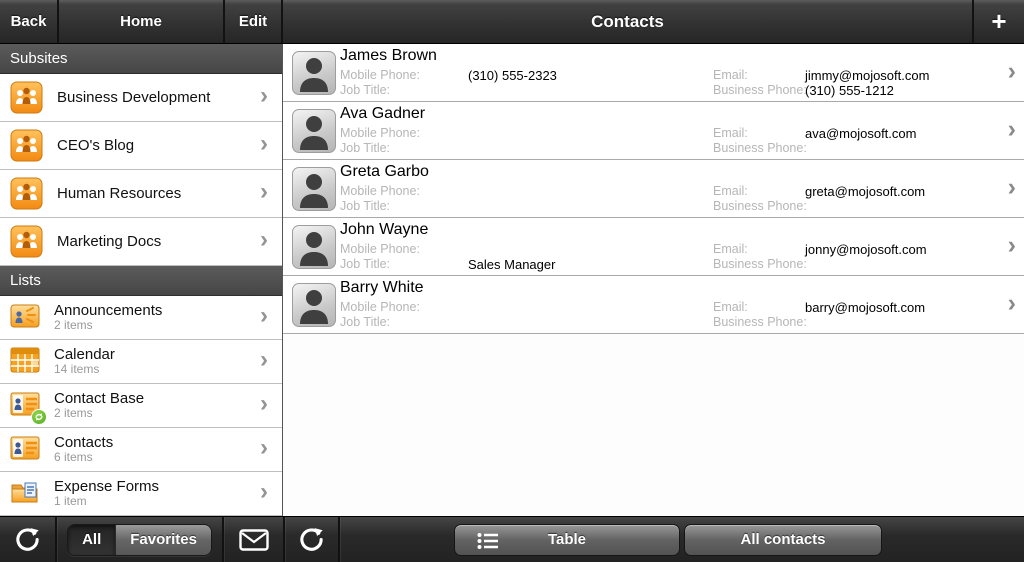  What do you see at coordinates (311, 539) in the screenshot?
I see `refresh-list-button` at bounding box center [311, 539].